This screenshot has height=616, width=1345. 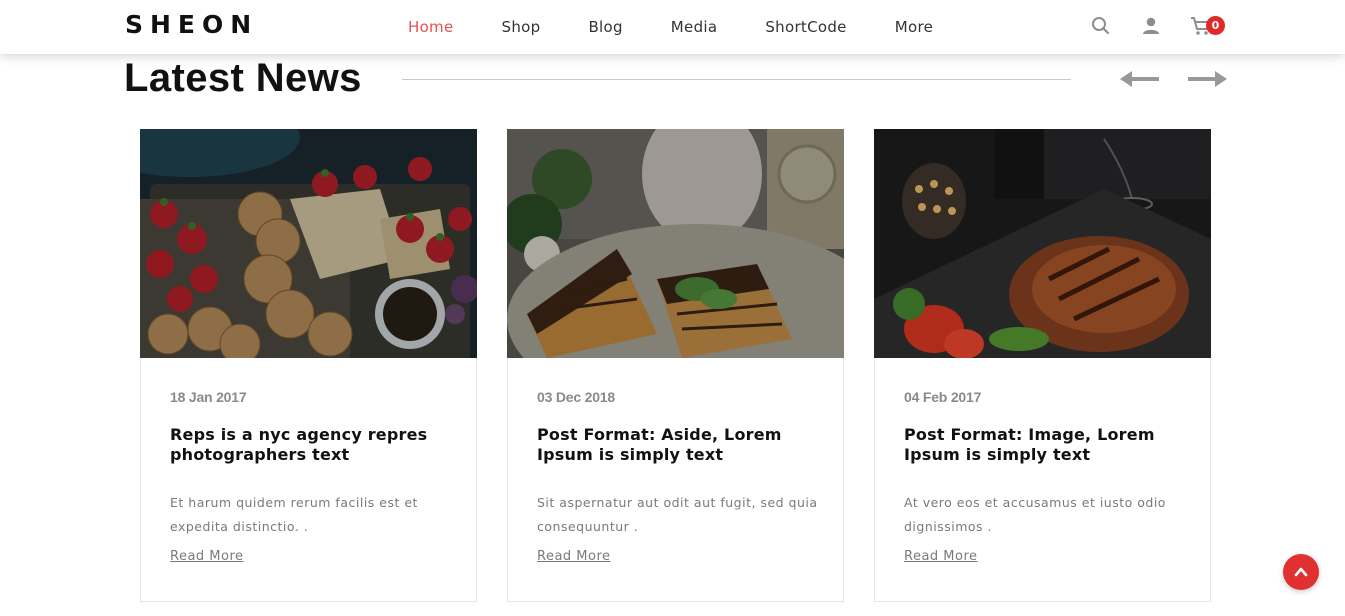 What do you see at coordinates (736, 79) in the screenshot?
I see `title-divider` at bounding box center [736, 79].